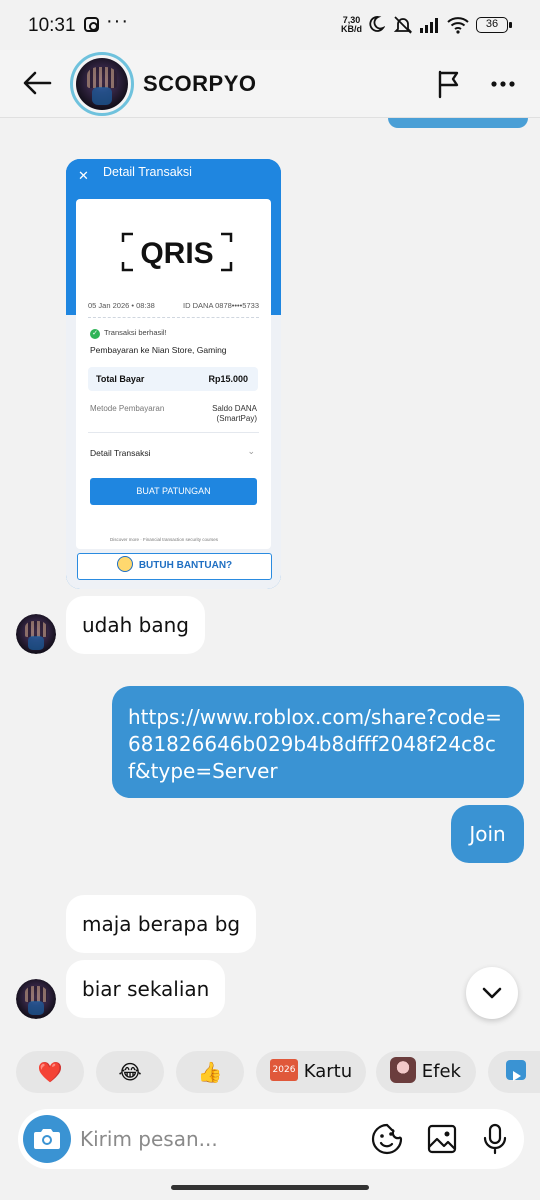  What do you see at coordinates (215, 1139) in the screenshot?
I see `message-input` at bounding box center [215, 1139].